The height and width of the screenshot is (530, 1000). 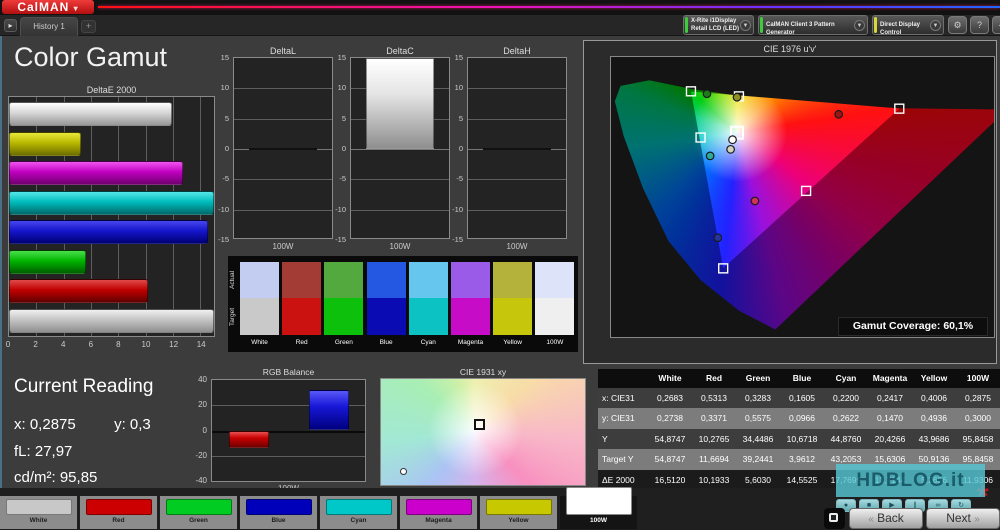 I want to click on reading-x-value: 0,2875, so click(x=52, y=424).